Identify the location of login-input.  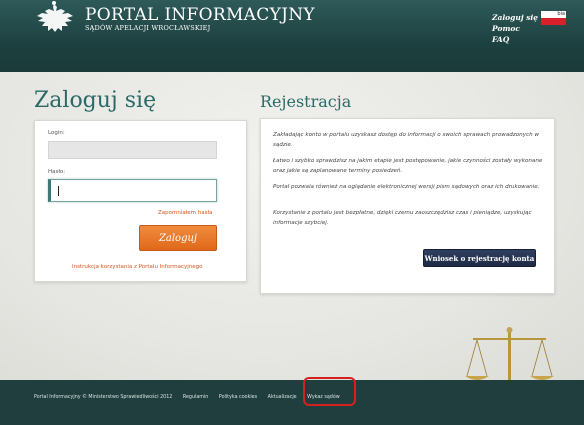
(132, 150).